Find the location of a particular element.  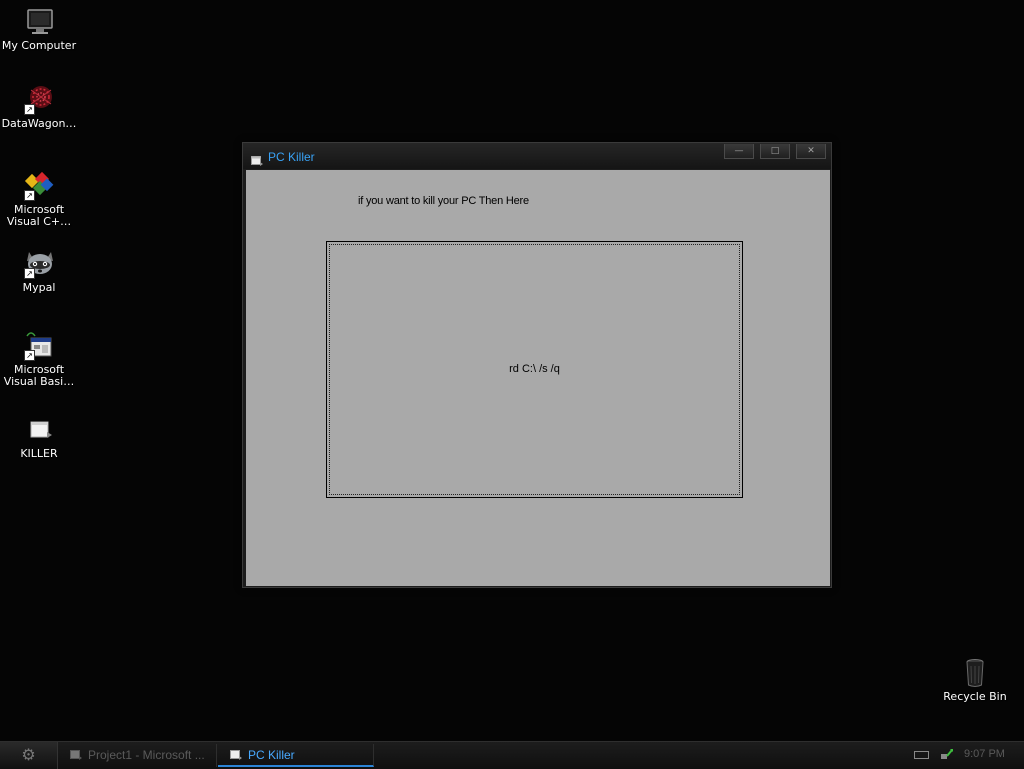

monitor-icon is located at coordinates (39, 22).